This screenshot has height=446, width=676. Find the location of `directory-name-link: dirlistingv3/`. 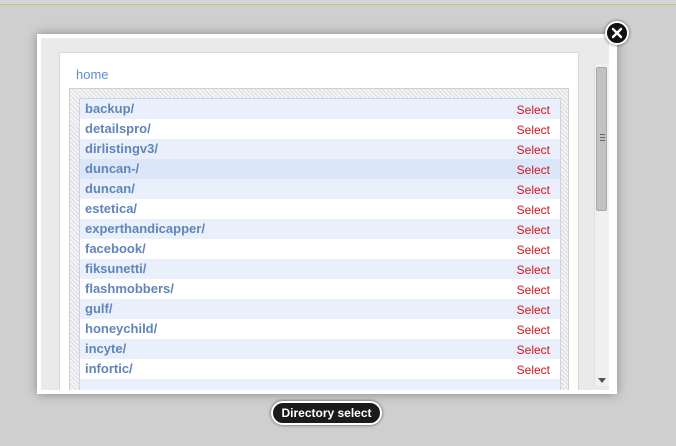

directory-name-link: dirlistingv3/ is located at coordinates (121, 148).